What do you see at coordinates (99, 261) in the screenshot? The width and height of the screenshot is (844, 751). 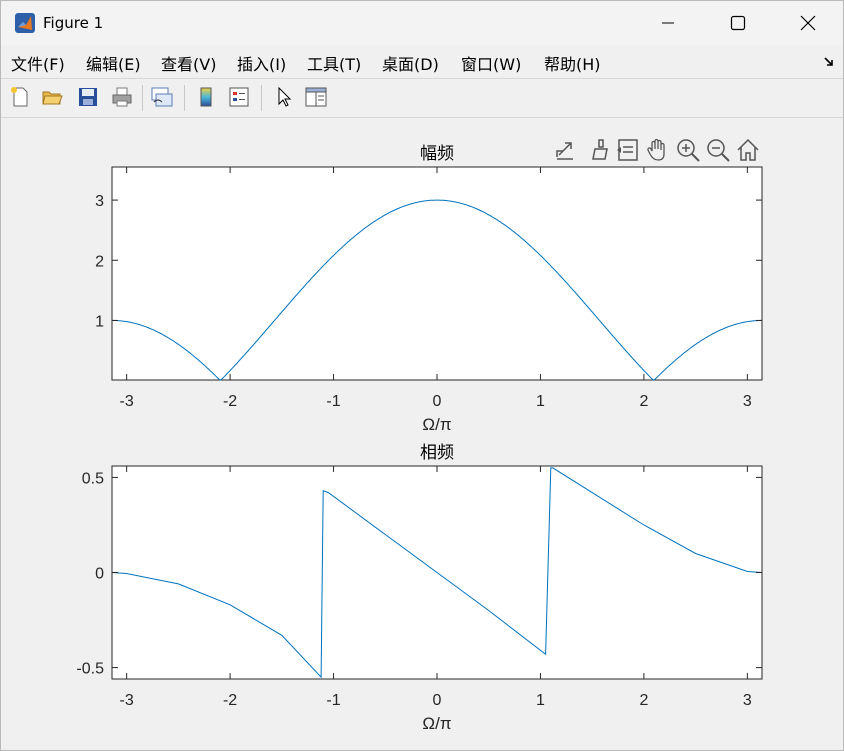 I see `y-tick-label: 2` at bounding box center [99, 261].